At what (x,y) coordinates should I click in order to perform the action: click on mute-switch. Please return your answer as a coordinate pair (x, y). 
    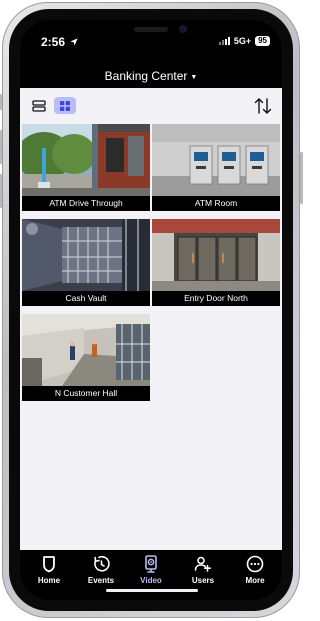
    Looking at the image, I should click on (1, 102).